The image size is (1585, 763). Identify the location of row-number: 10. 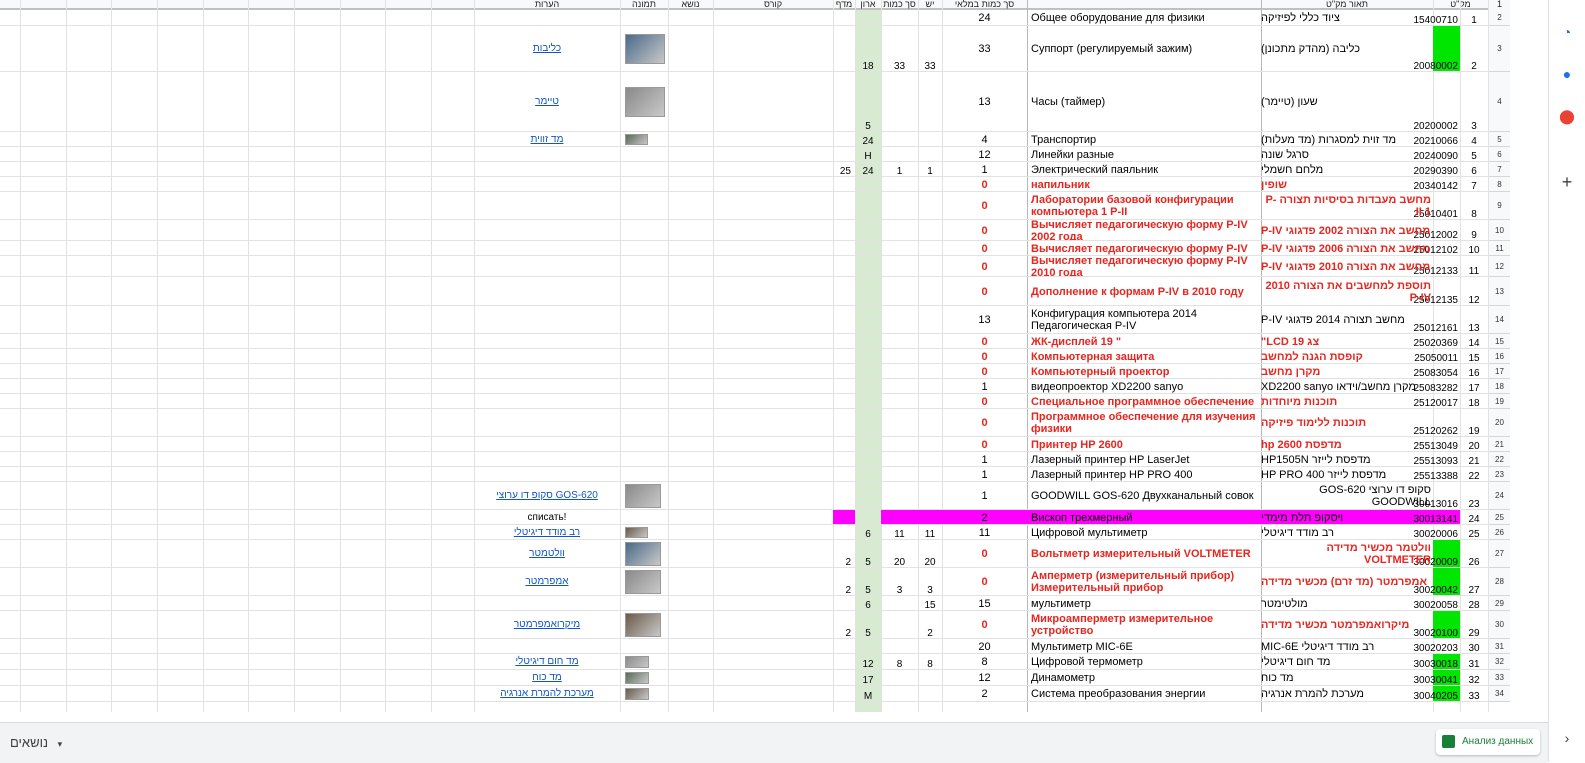
(1499, 230).